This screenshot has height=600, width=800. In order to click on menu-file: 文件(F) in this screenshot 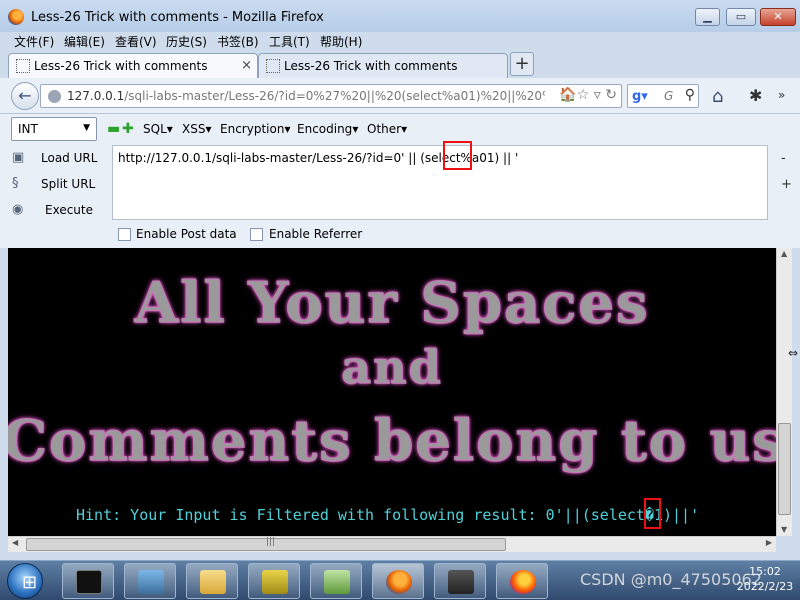, I will do `click(34, 41)`.